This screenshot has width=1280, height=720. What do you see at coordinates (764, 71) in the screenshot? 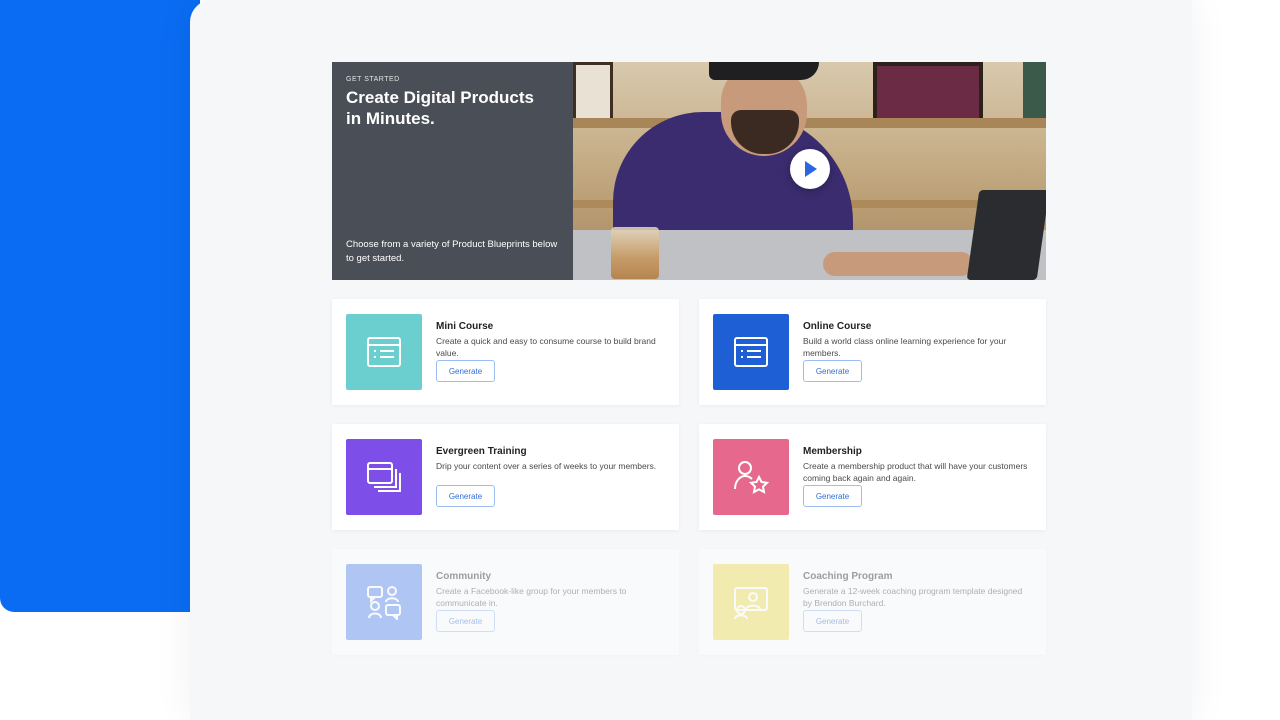
I see `person-cap` at bounding box center [764, 71].